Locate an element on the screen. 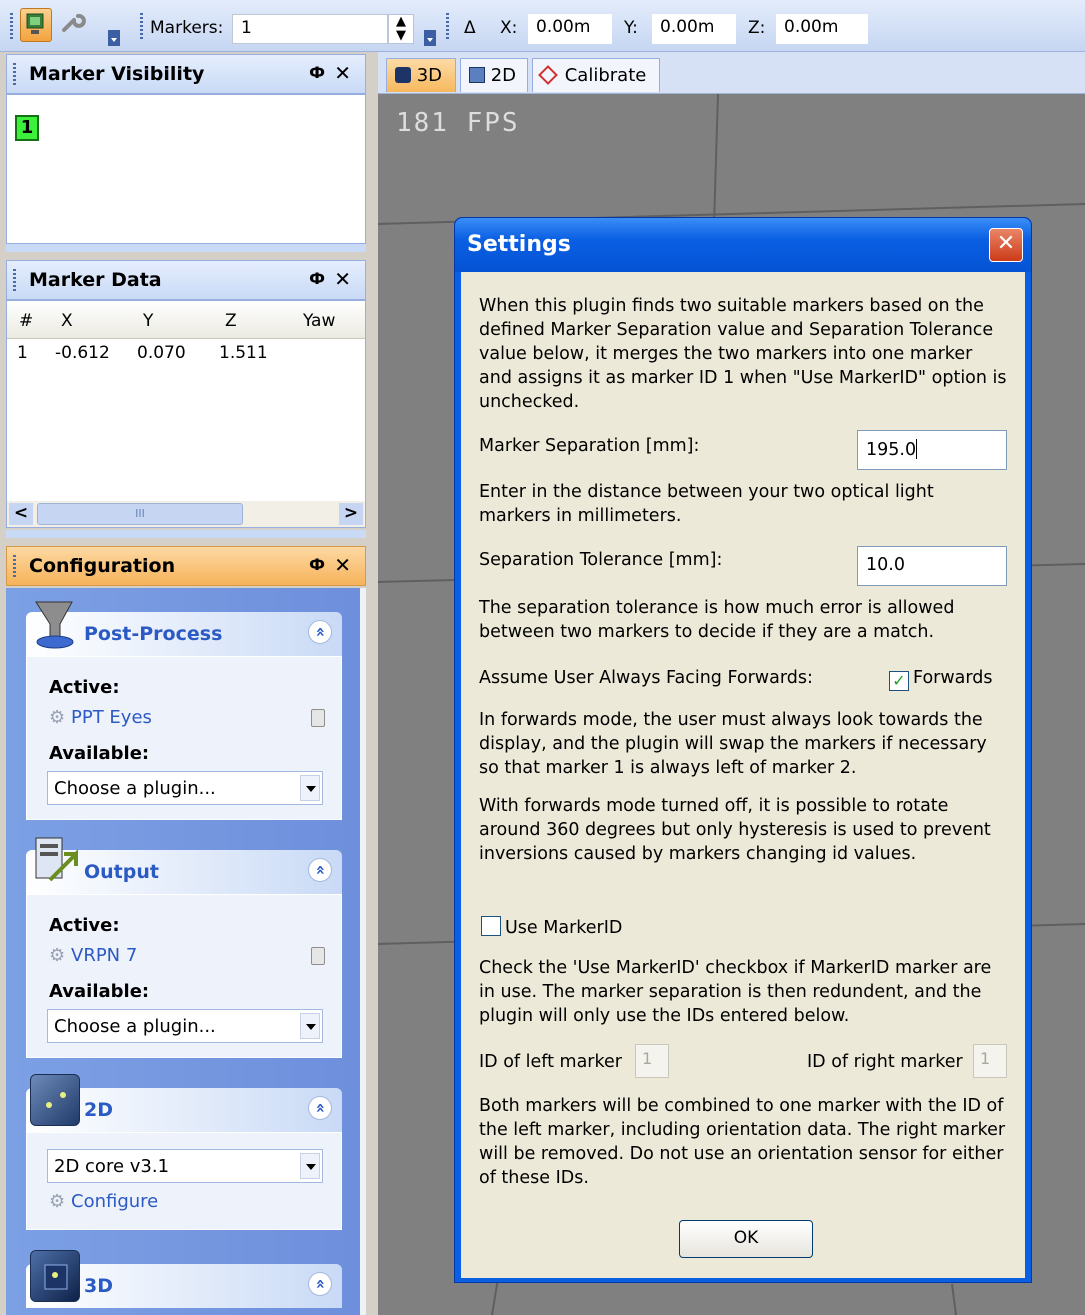 The image size is (1085, 1315). three-d-title: 3D is located at coordinates (98, 1286).